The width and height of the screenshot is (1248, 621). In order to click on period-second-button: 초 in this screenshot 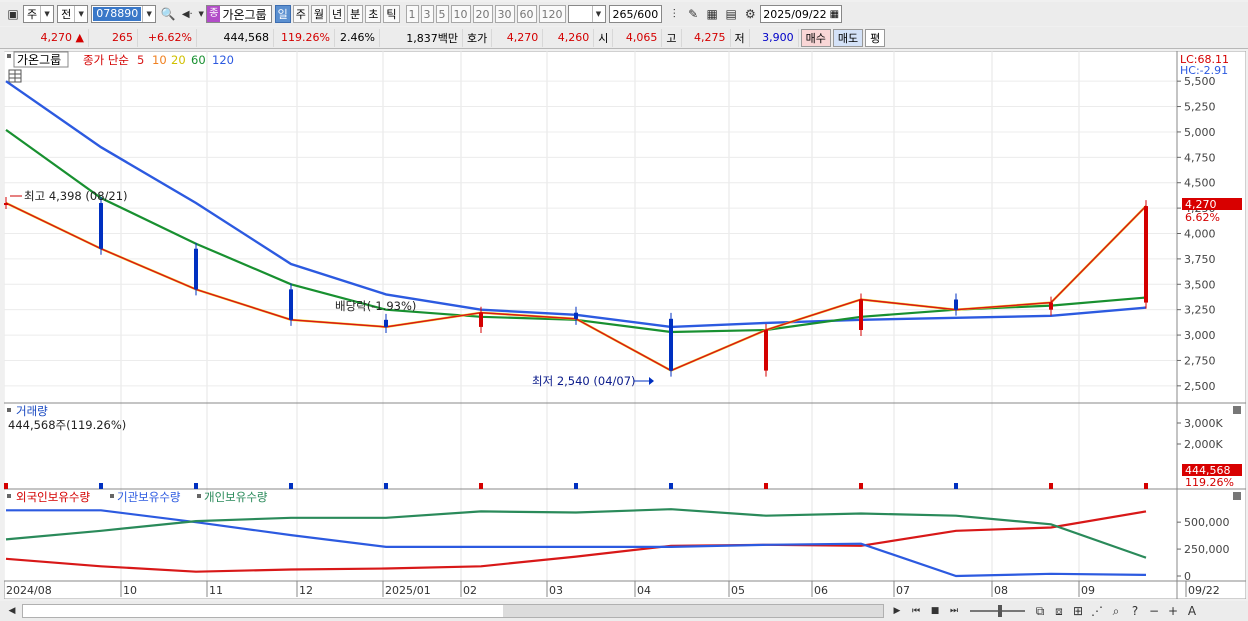, I will do `click(373, 14)`.